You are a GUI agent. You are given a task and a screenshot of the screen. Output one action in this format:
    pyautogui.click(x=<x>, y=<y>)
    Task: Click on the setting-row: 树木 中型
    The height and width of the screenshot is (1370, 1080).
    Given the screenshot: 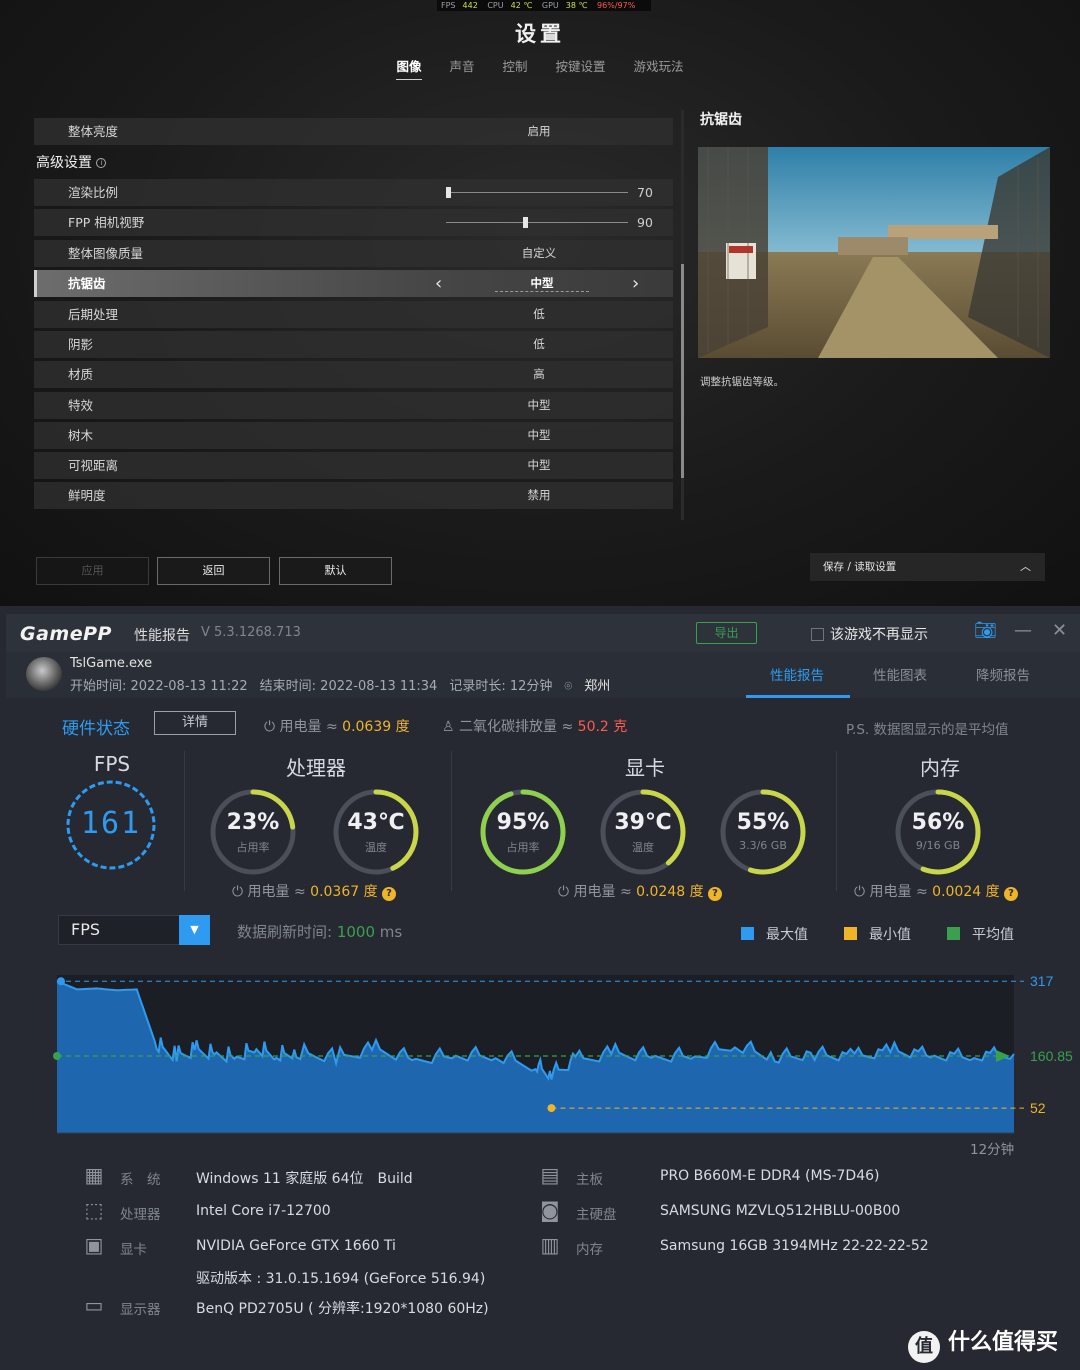 What is the action you would take?
    pyautogui.click(x=353, y=435)
    